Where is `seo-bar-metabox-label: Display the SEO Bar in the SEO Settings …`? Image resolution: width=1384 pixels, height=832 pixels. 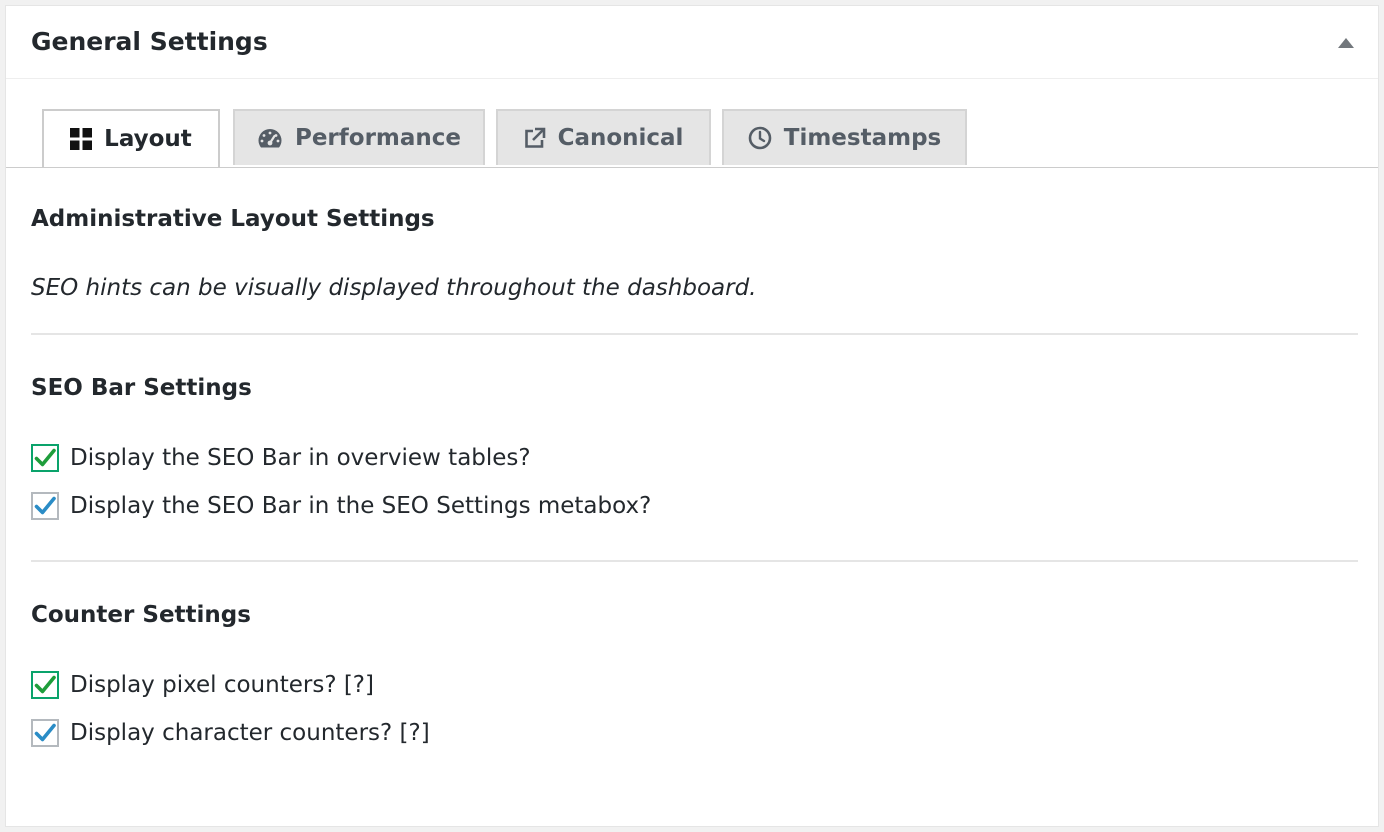 seo-bar-metabox-label: Display the SEO Bar in the SEO Settings … is located at coordinates (360, 506).